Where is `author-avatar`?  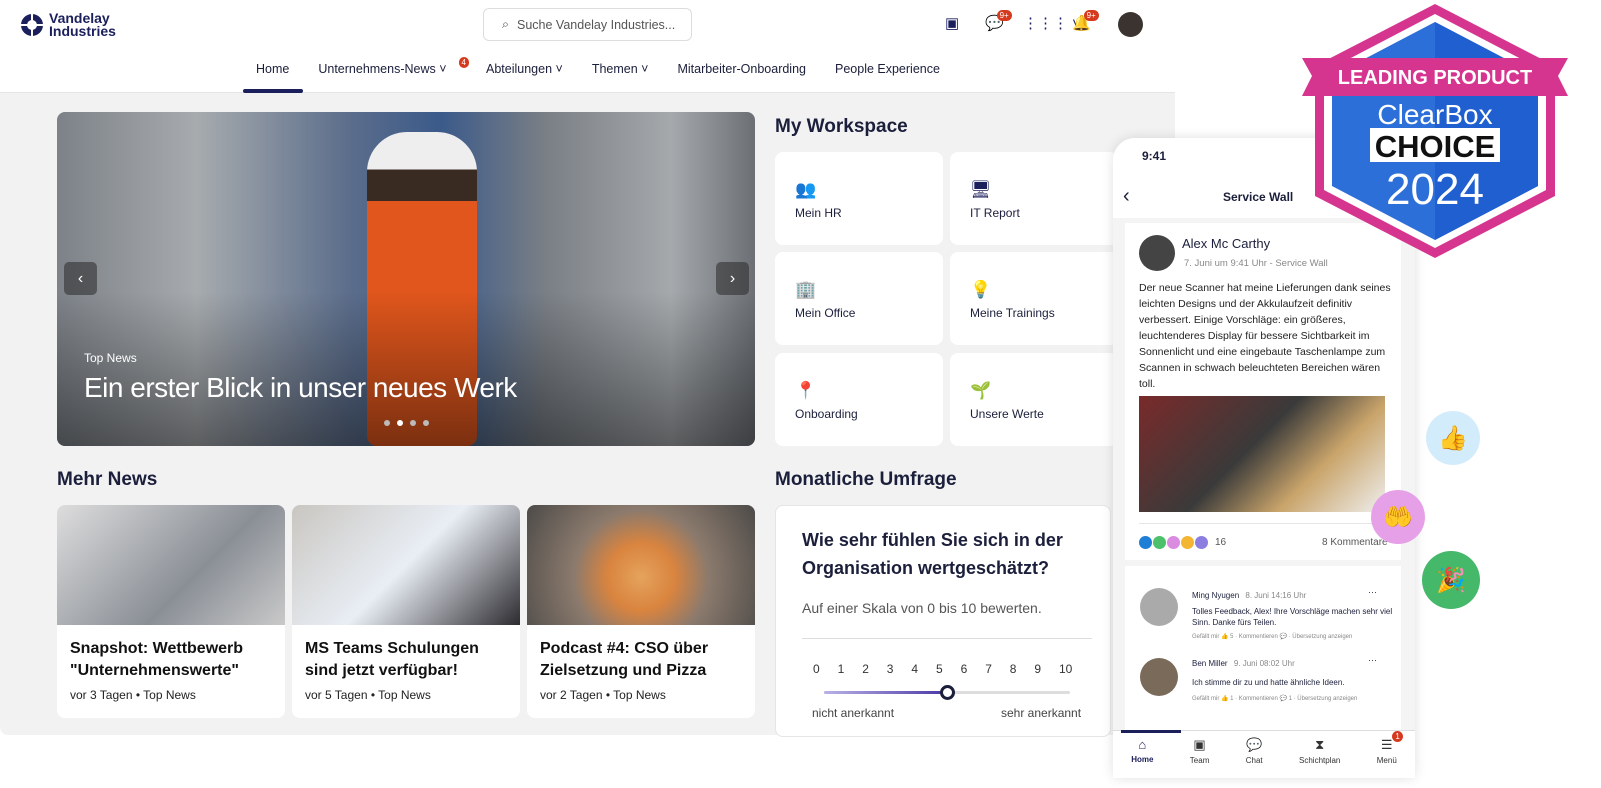
author-avatar is located at coordinates (1157, 253).